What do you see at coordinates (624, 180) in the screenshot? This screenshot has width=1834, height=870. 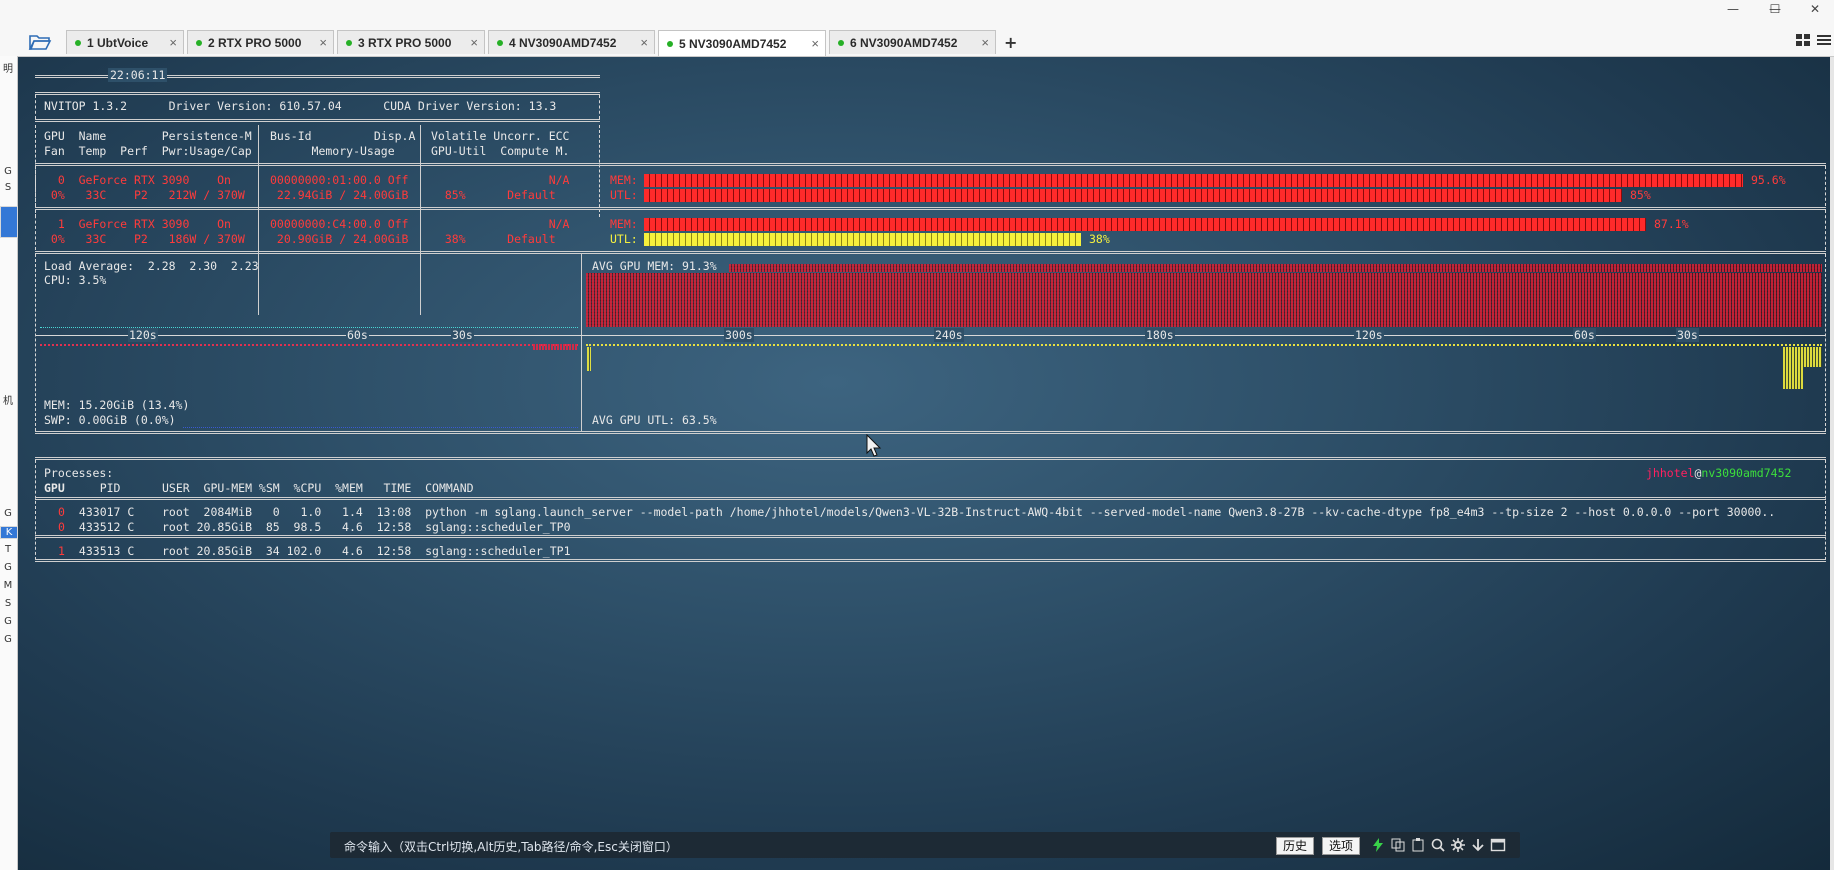 I see `gpu-0-mem-label: MEM:` at bounding box center [624, 180].